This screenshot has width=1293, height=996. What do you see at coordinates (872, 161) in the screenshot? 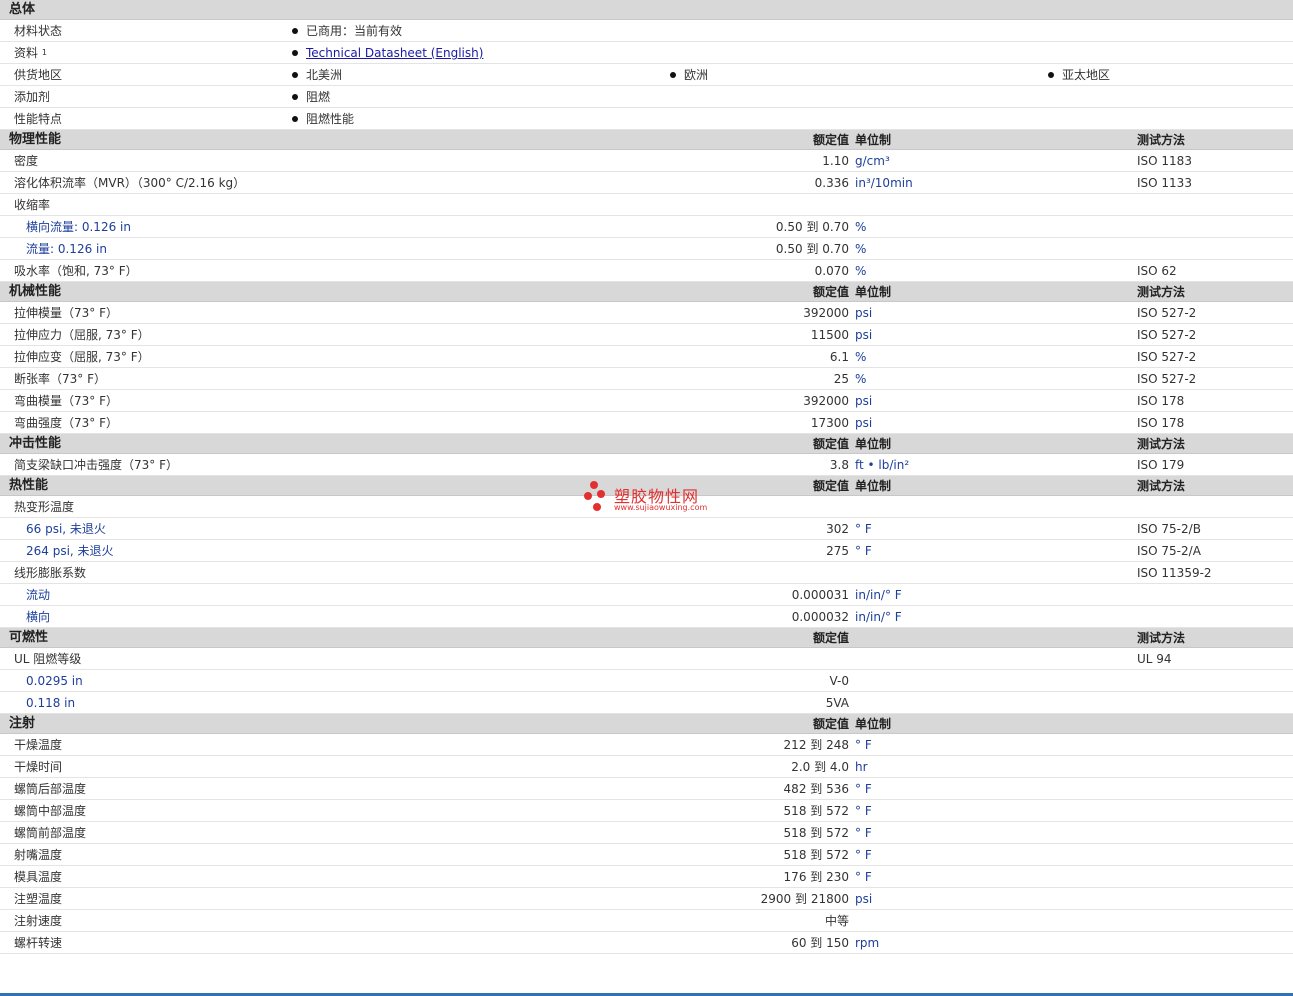
I see `property-unit: g/cm³` at bounding box center [872, 161].